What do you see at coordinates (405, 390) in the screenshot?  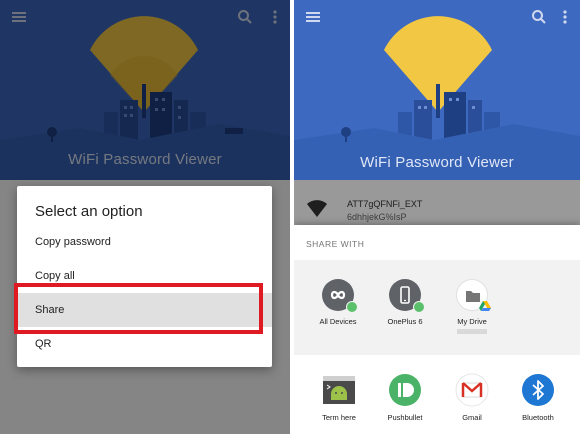 I see `pushbullet-icon` at bounding box center [405, 390].